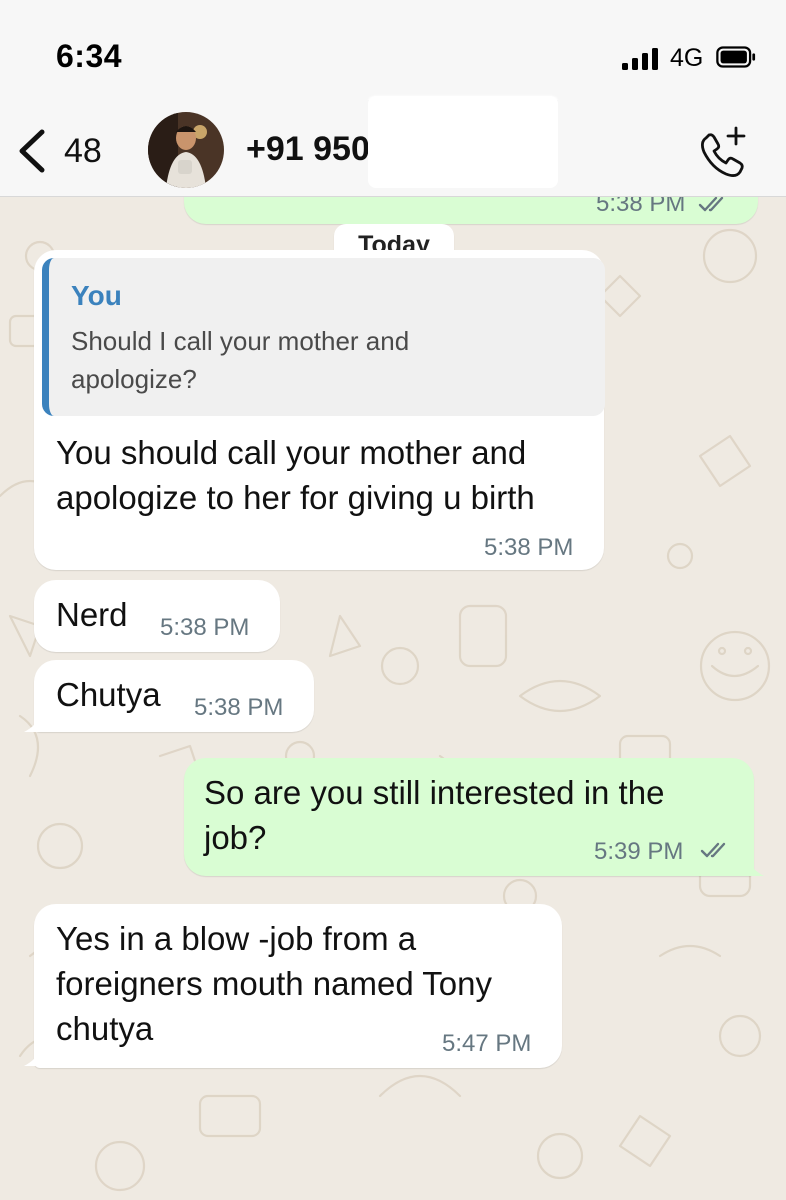  What do you see at coordinates (108, 694) in the screenshot?
I see `message-text: Chutya` at bounding box center [108, 694].